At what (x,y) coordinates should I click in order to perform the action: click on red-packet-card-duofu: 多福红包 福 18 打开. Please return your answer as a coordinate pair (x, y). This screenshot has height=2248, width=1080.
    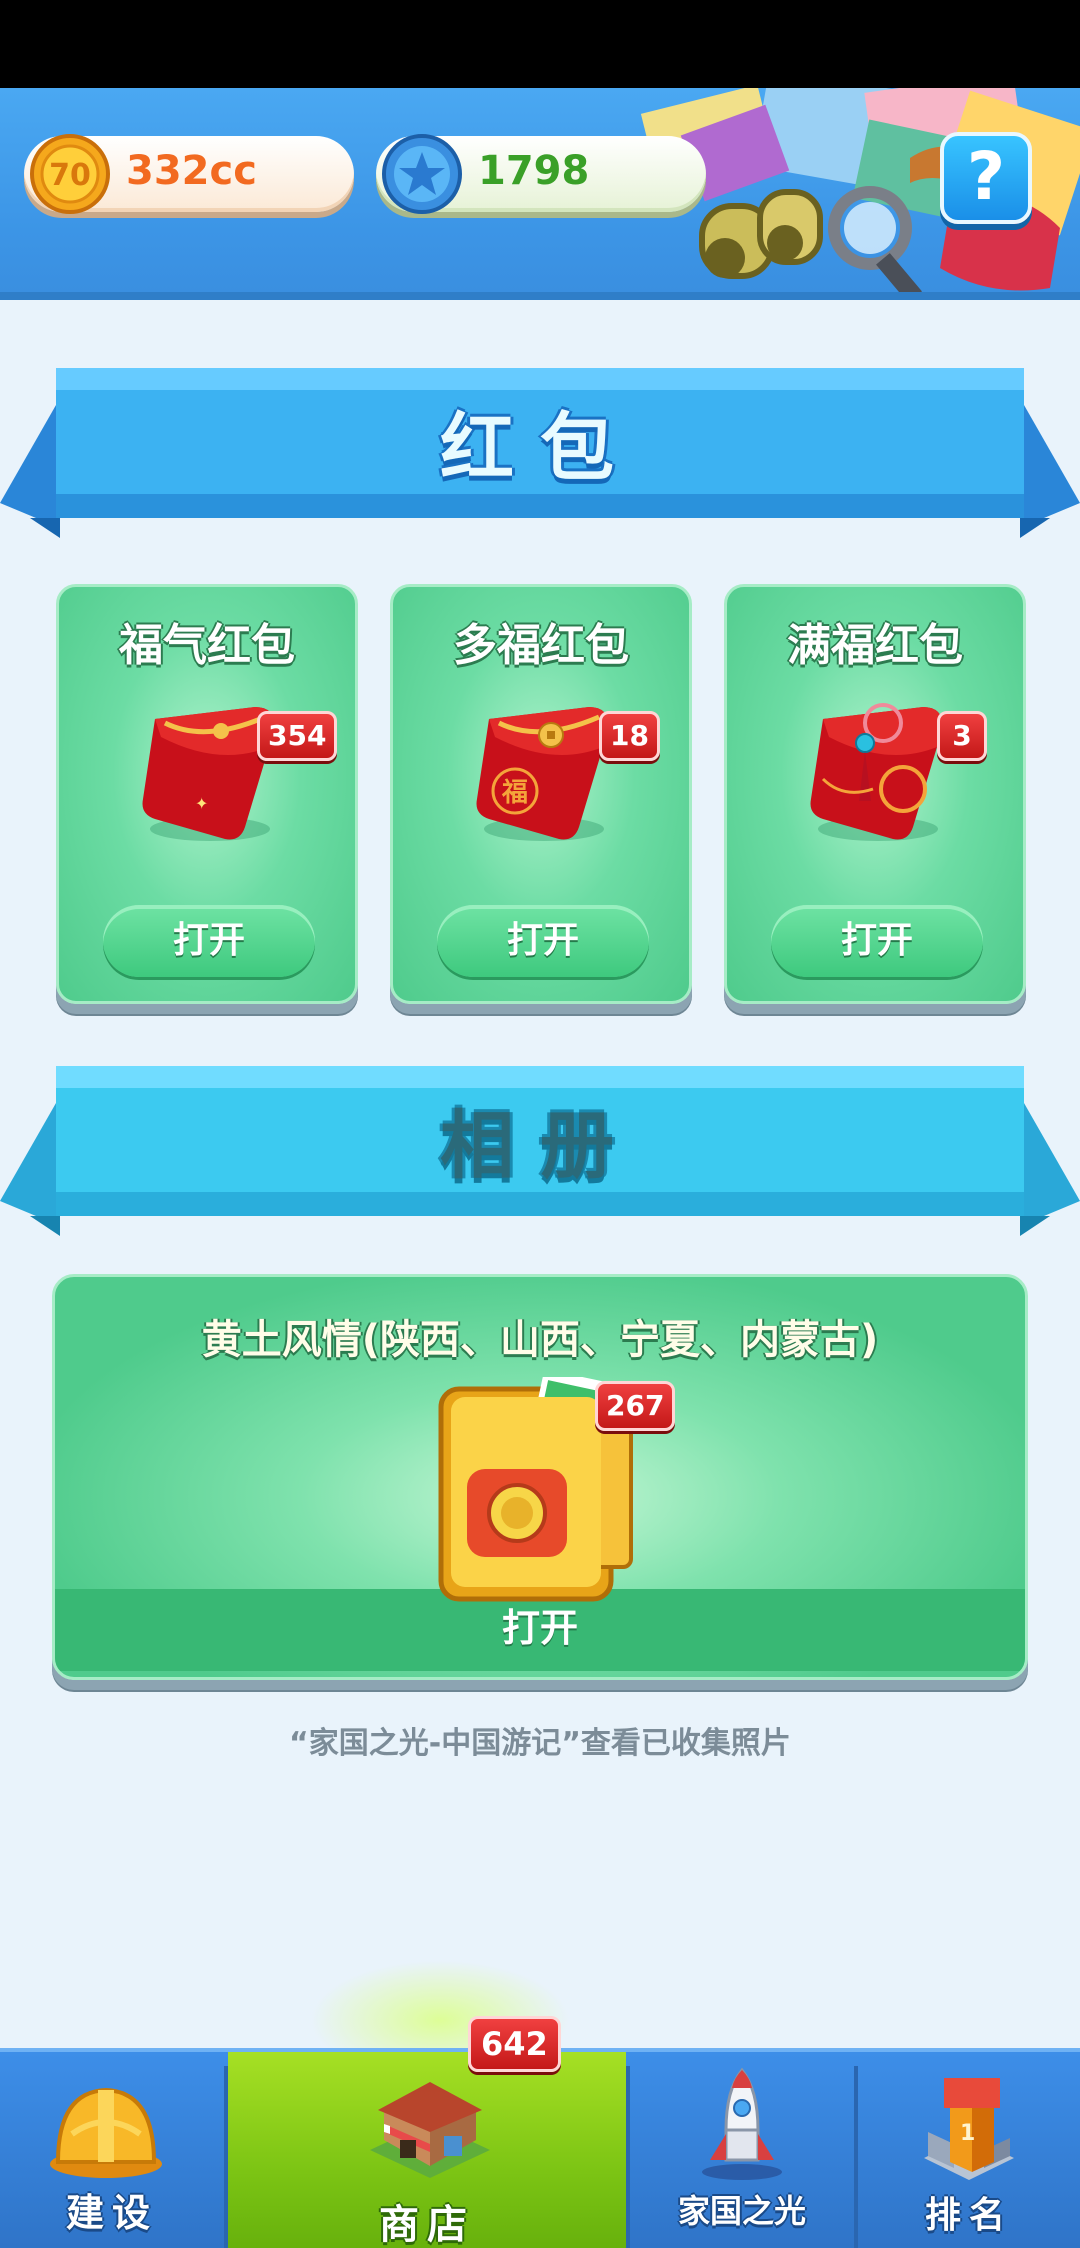
    Looking at the image, I should click on (541, 794).